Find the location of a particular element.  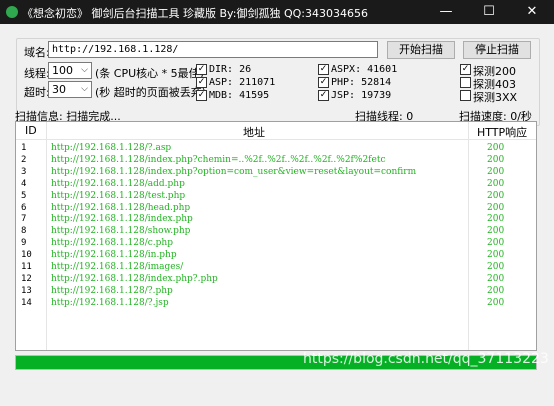

header-url: 地址 is located at coordinates (254, 132).